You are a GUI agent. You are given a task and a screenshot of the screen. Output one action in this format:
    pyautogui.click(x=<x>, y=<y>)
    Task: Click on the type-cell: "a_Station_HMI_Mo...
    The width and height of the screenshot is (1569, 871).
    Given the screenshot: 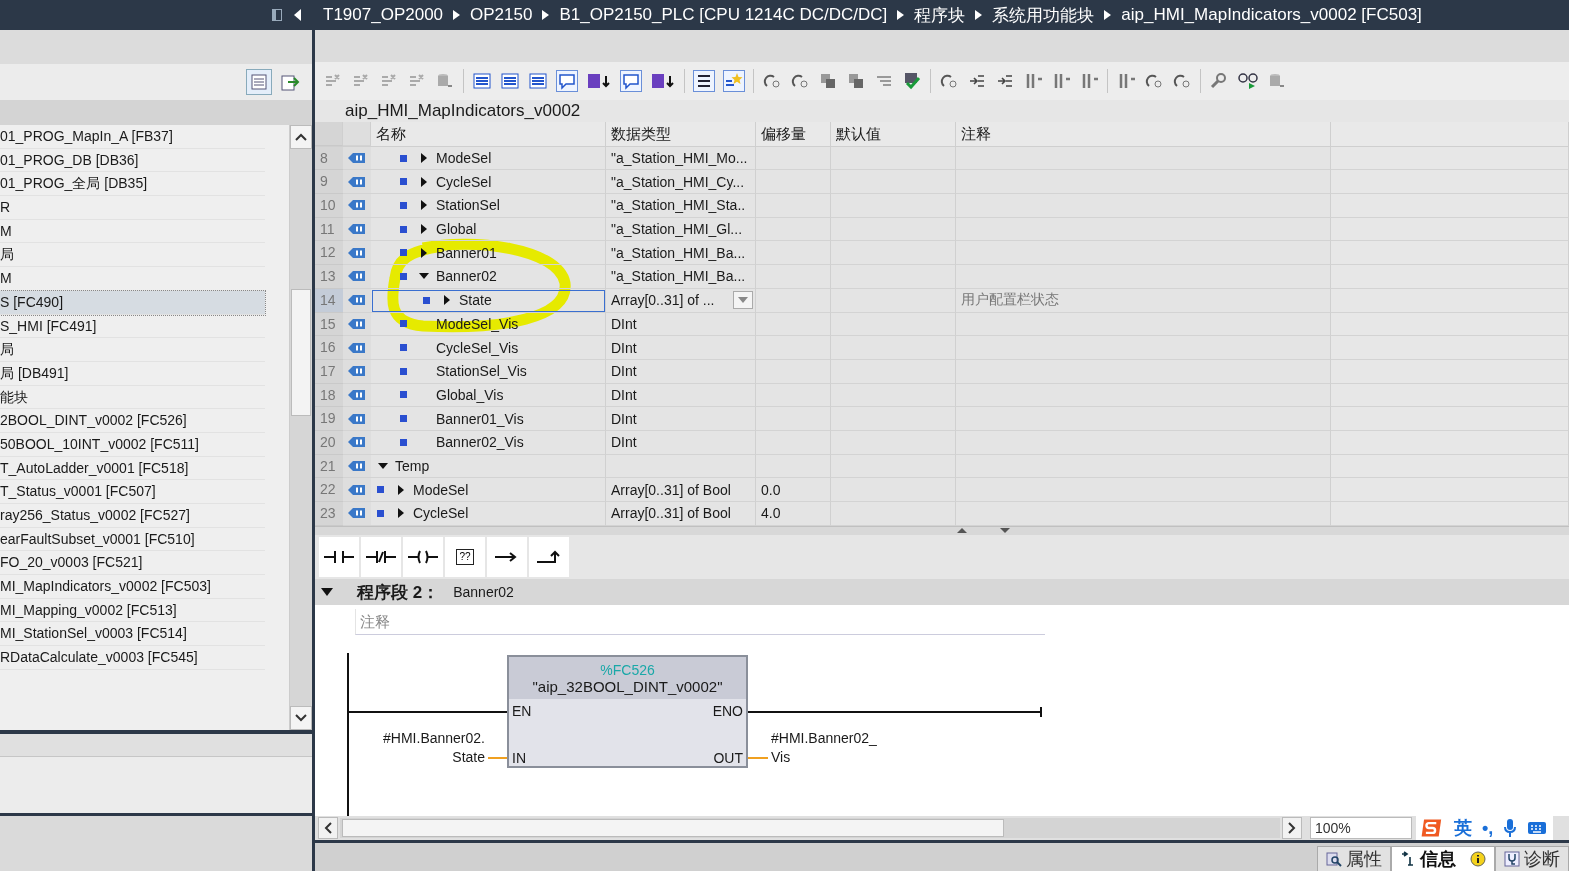 What is the action you would take?
    pyautogui.click(x=681, y=158)
    